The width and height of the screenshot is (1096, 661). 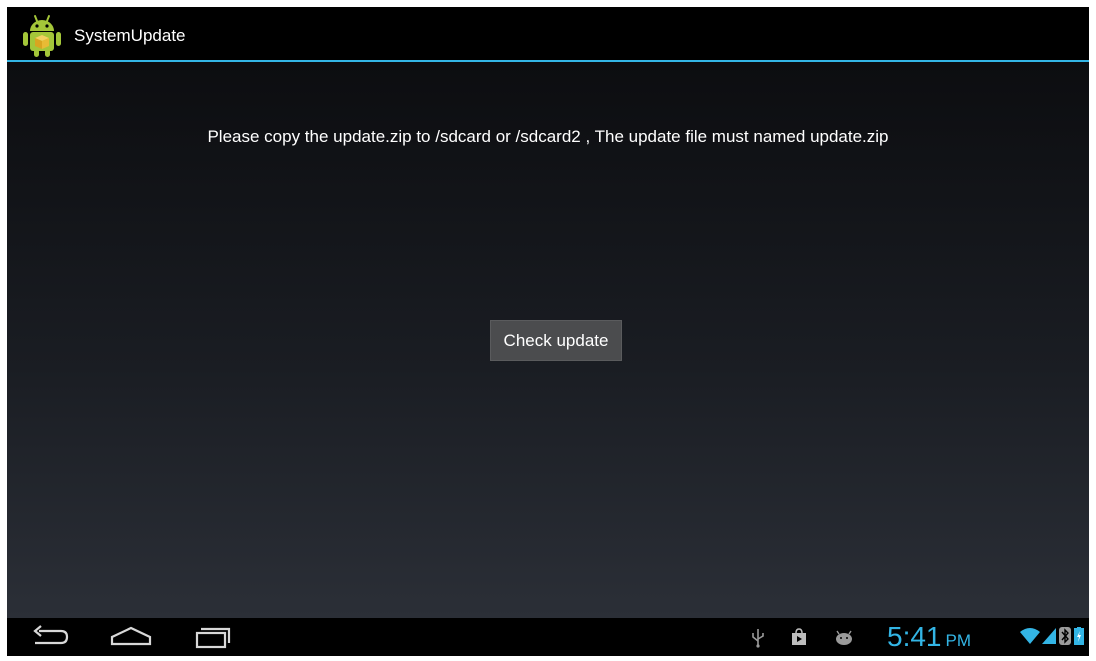 I want to click on clock-time: 5:41, so click(x=914, y=636).